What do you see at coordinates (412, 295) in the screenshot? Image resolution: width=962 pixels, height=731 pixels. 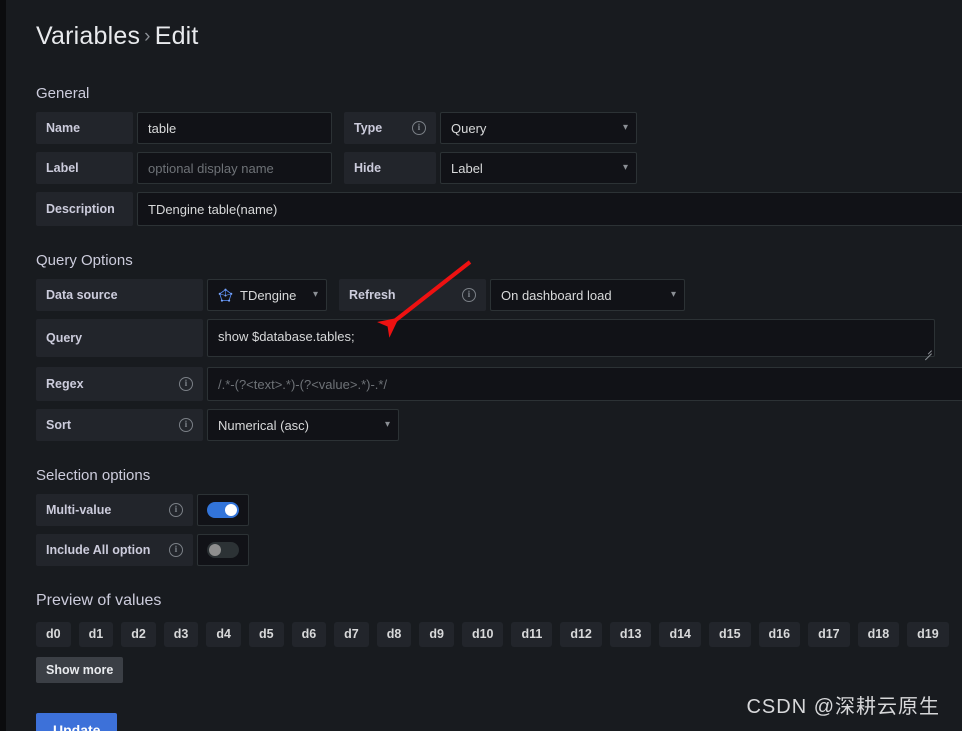 I see `refresh-field-label: Refresh i` at bounding box center [412, 295].